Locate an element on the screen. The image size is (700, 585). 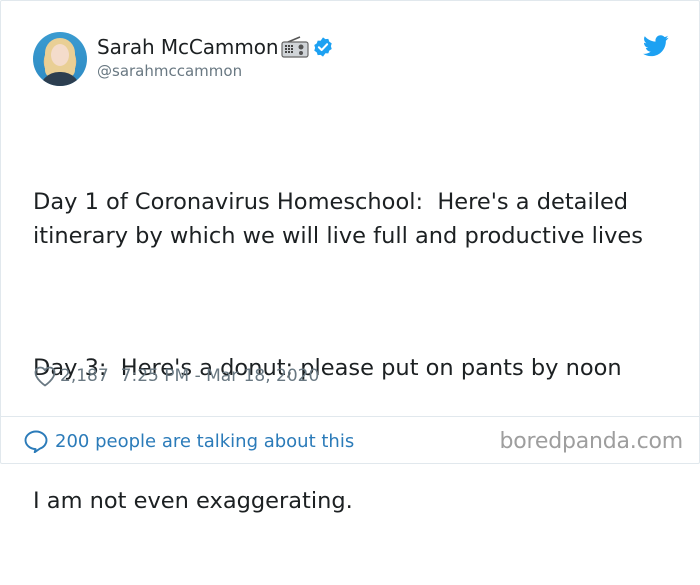
watermark: boredpanda.com is located at coordinates (591, 441).